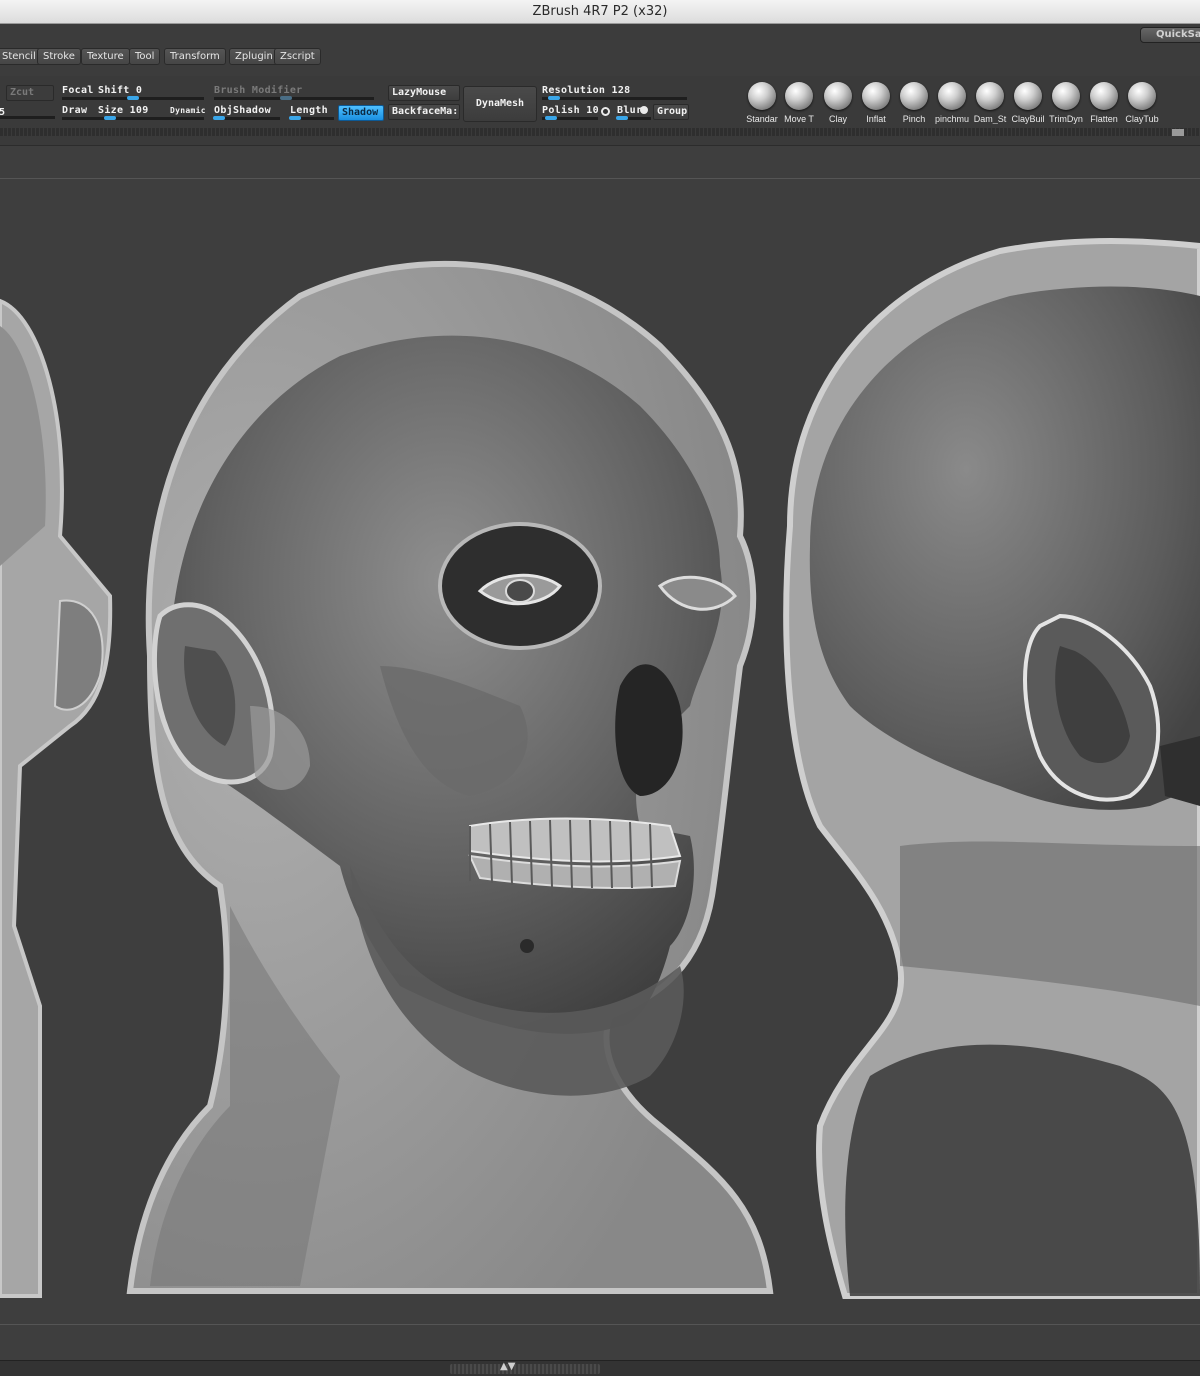  I want to click on brush-modifier-label: Brush Modifier, so click(258, 90).